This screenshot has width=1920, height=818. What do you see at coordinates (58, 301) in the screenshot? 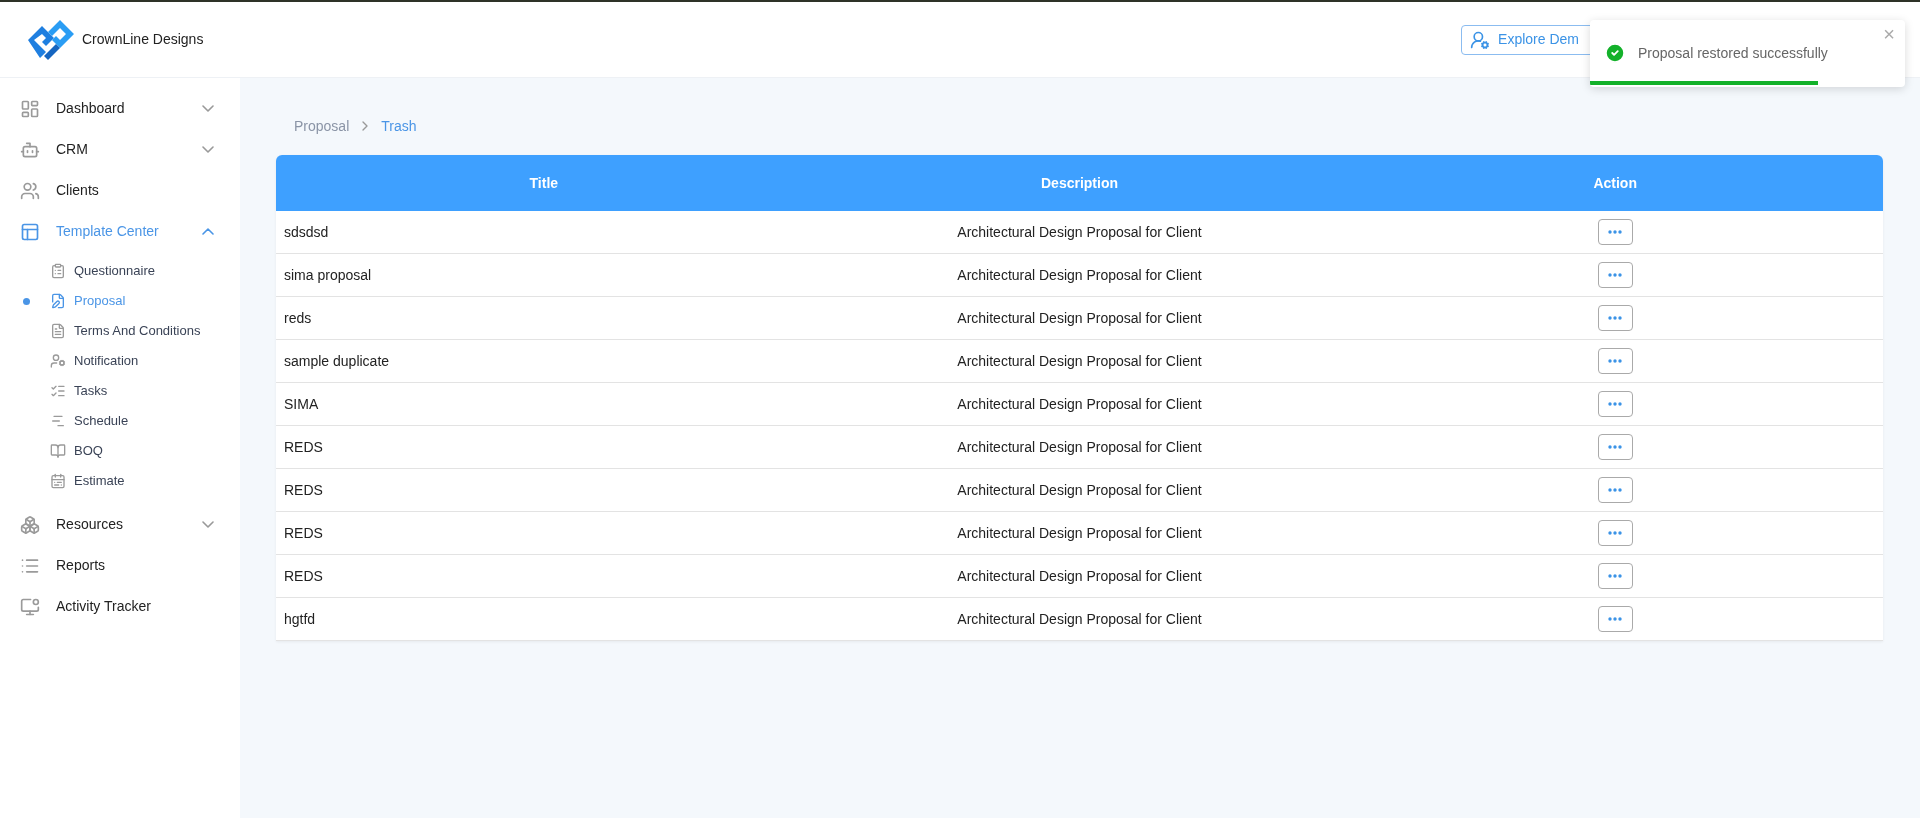
I see `edit-document-icon` at bounding box center [58, 301].